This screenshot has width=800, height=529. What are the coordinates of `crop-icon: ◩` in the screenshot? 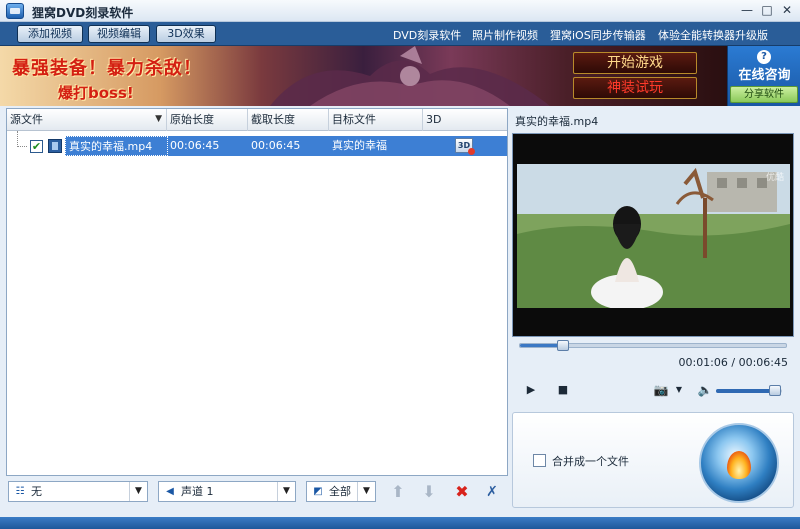 It's located at (318, 491).